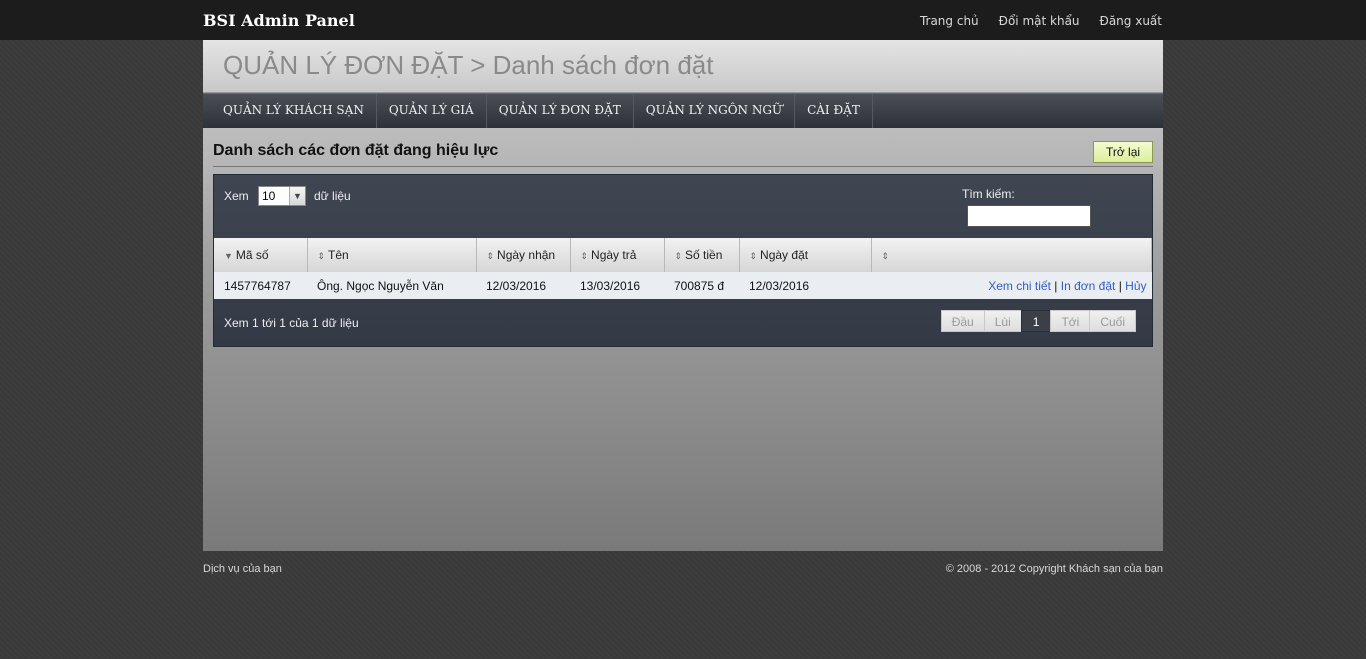 The width and height of the screenshot is (1366, 659). I want to click on nav-order-management: QUẢN LÝ ĐƠN ĐẶT, so click(560, 111).